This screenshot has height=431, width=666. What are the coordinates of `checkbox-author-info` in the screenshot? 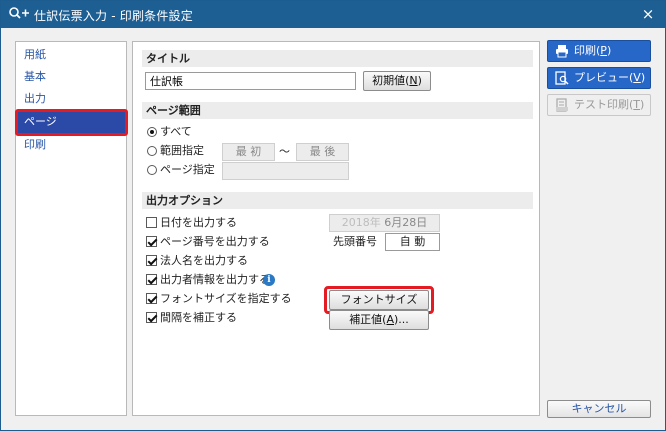 It's located at (151, 279).